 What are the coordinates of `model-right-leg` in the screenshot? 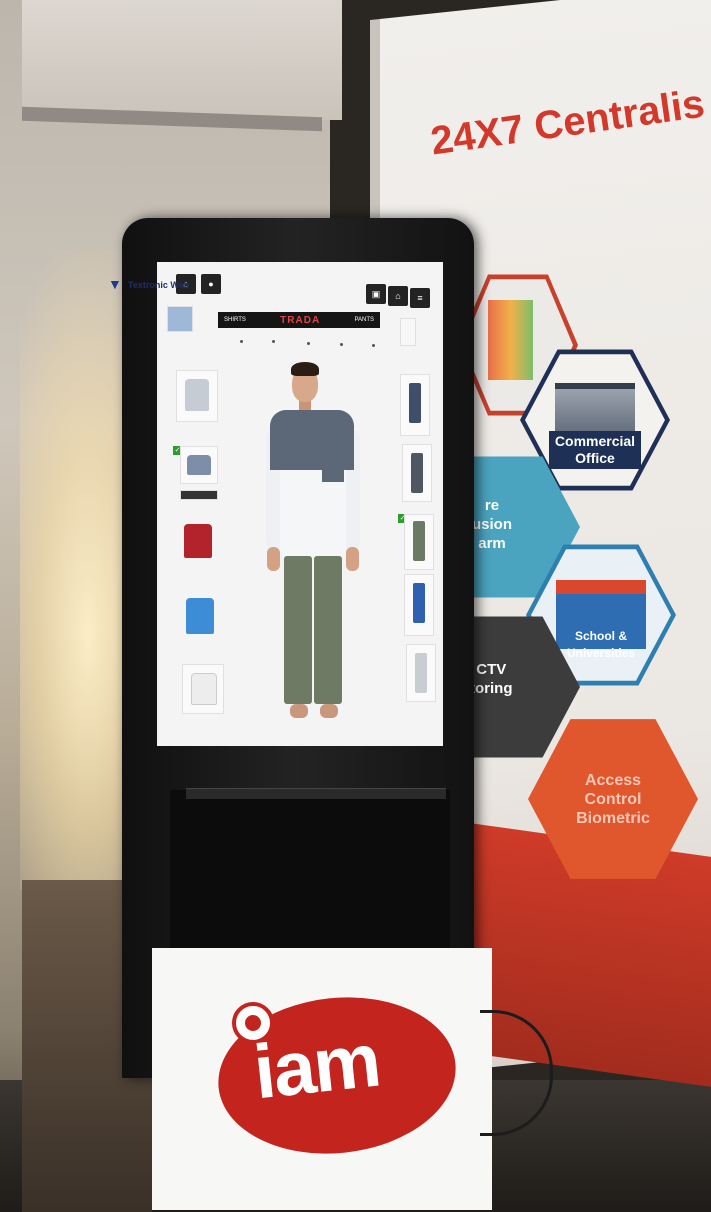 It's located at (328, 630).